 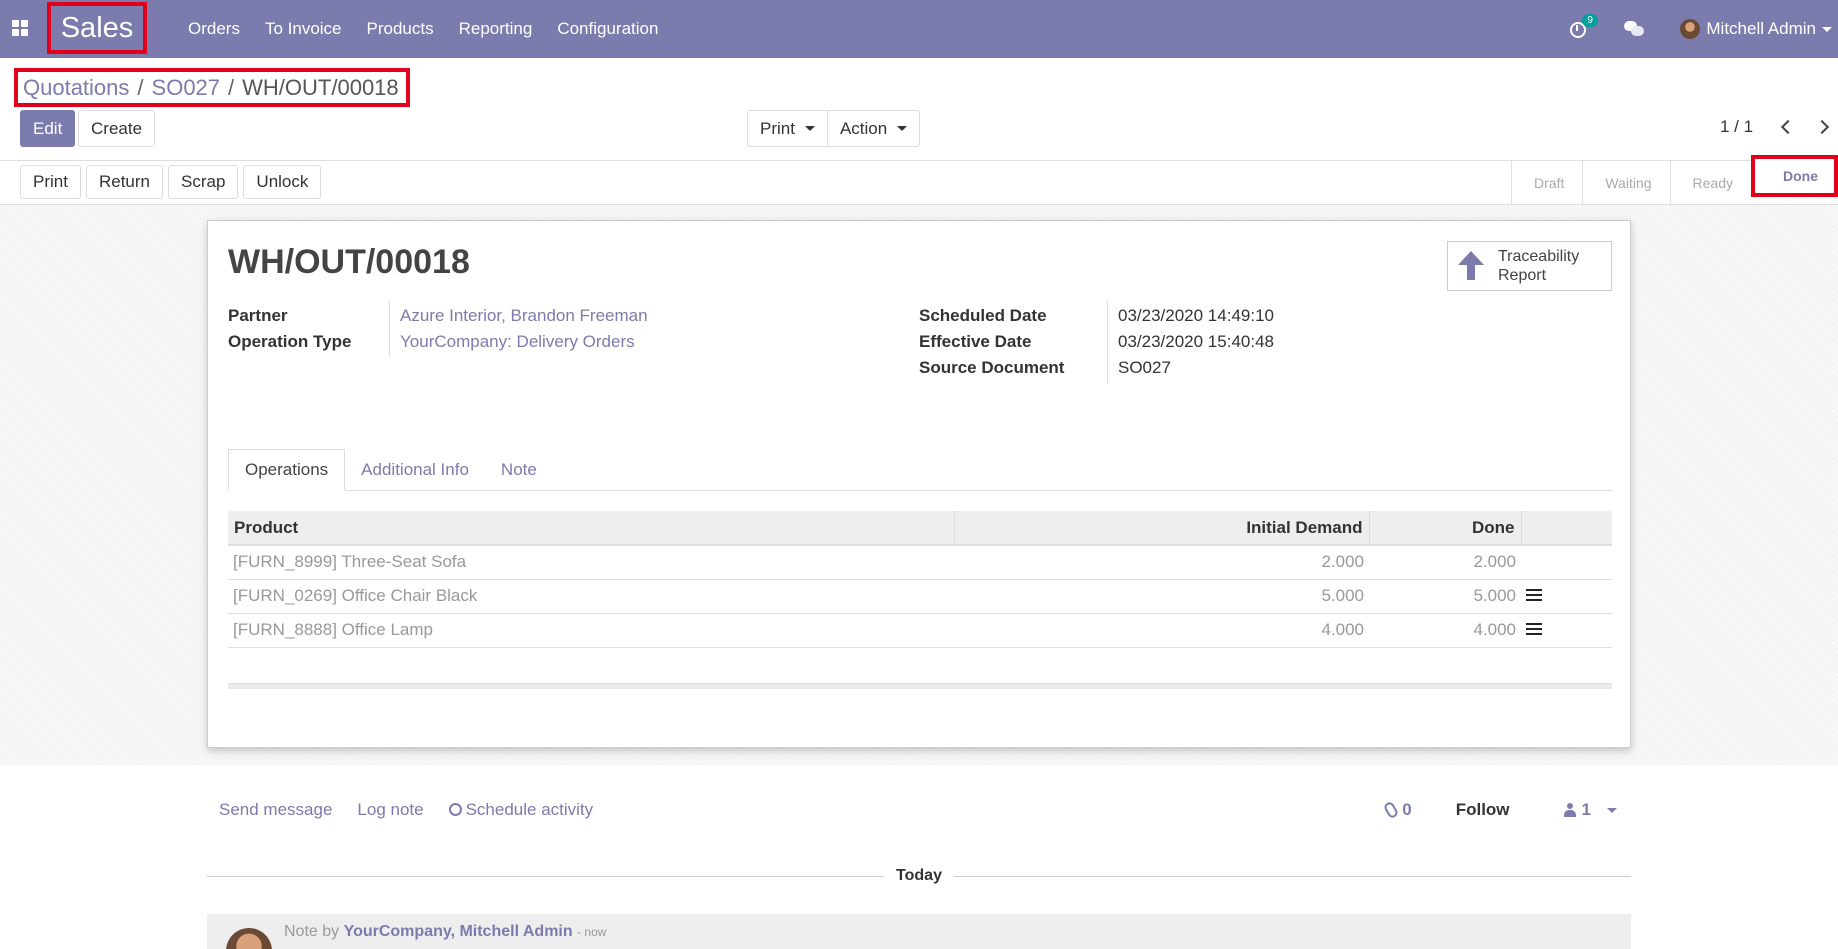 I want to click on row-done: 4.000, so click(x=1445, y=630).